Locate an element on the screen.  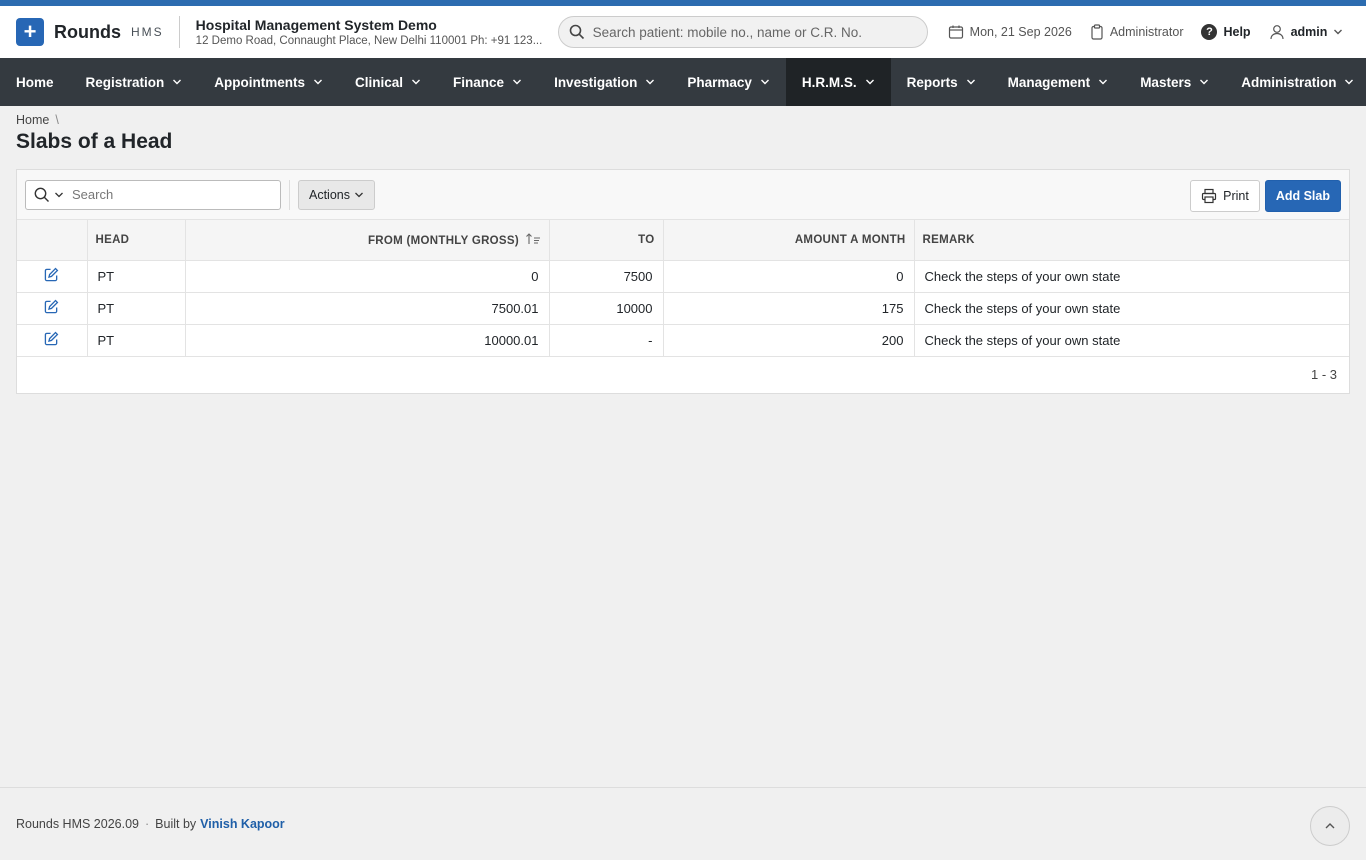
cell-amount: 200 is located at coordinates (789, 340).